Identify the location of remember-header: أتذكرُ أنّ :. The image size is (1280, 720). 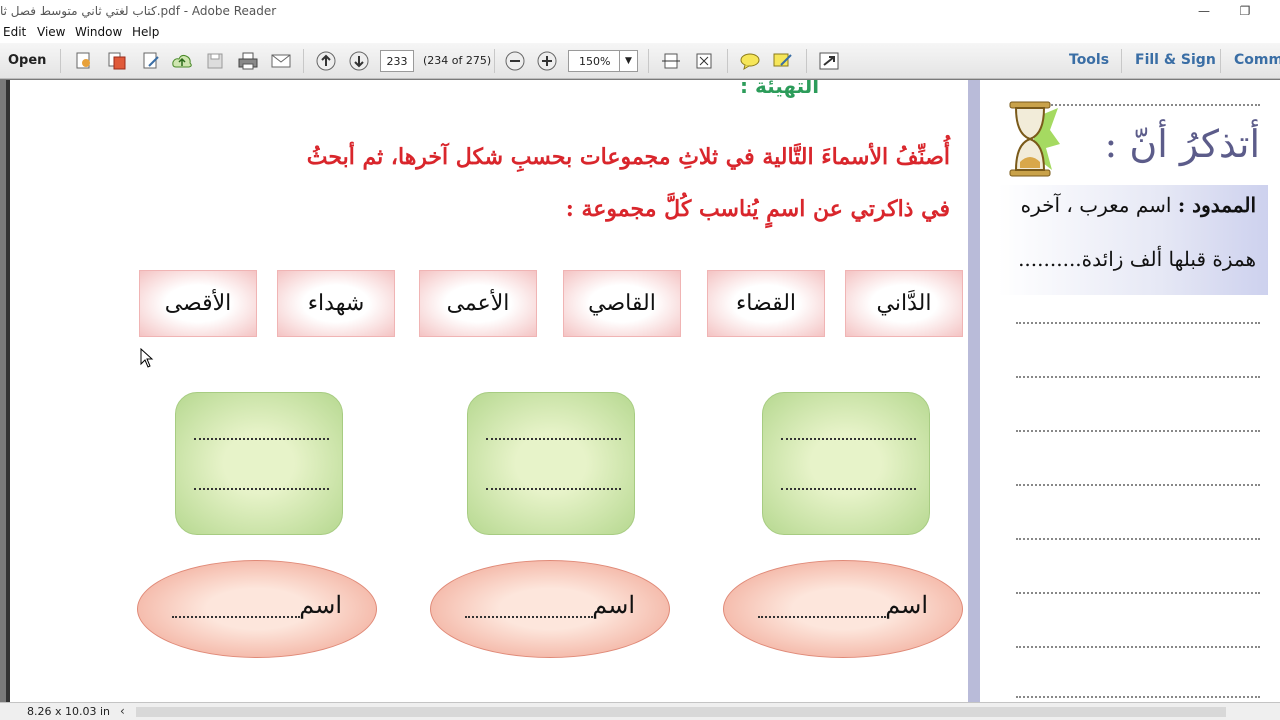
(1135, 140).